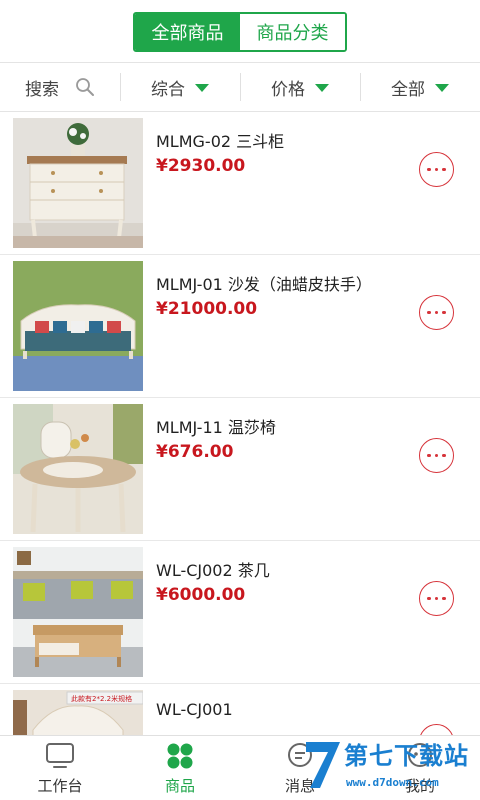 This screenshot has height=800, width=480. Describe the element at coordinates (60, 755) in the screenshot. I see `monitor-icon` at that location.